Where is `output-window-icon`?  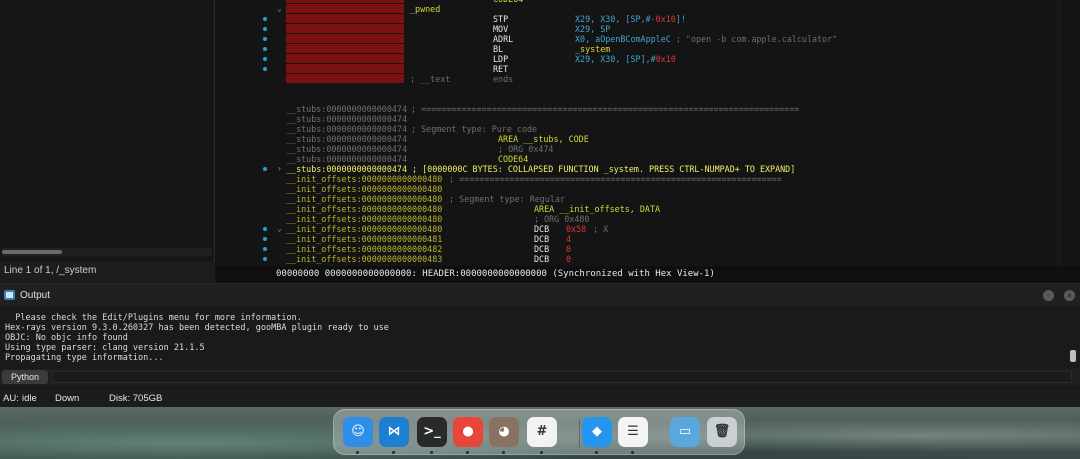 output-window-icon is located at coordinates (9, 295).